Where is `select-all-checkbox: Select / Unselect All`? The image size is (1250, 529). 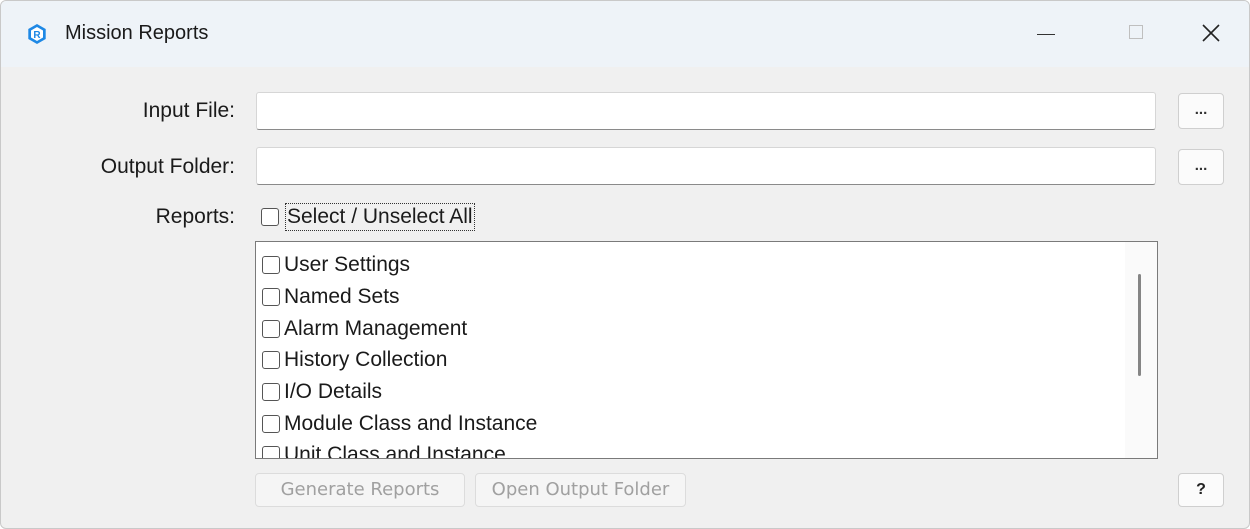 select-all-checkbox: Select / Unselect All is located at coordinates (368, 217).